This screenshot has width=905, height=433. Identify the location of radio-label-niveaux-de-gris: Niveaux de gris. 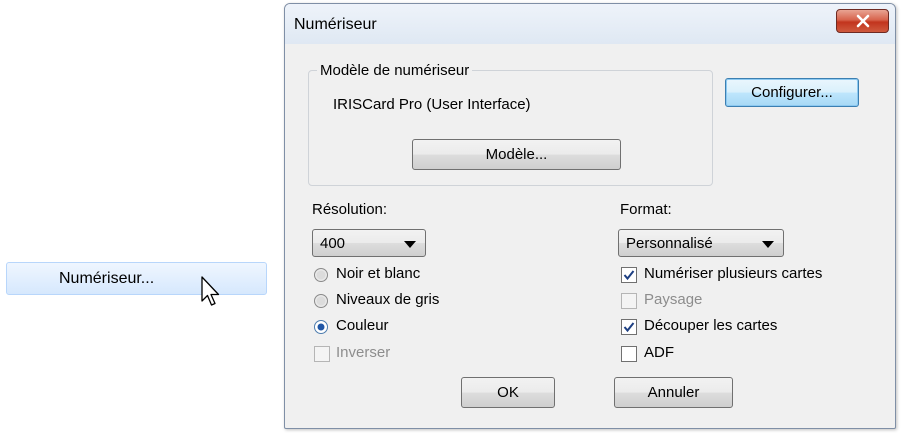
(388, 299).